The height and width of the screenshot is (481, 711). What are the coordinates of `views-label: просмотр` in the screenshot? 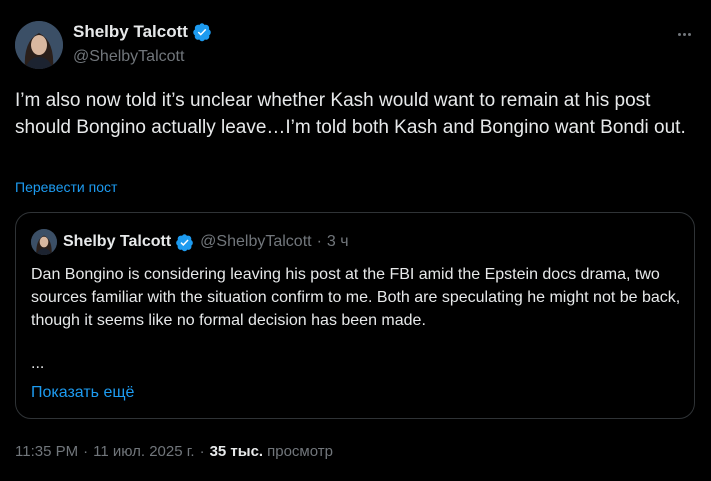 It's located at (300, 451).